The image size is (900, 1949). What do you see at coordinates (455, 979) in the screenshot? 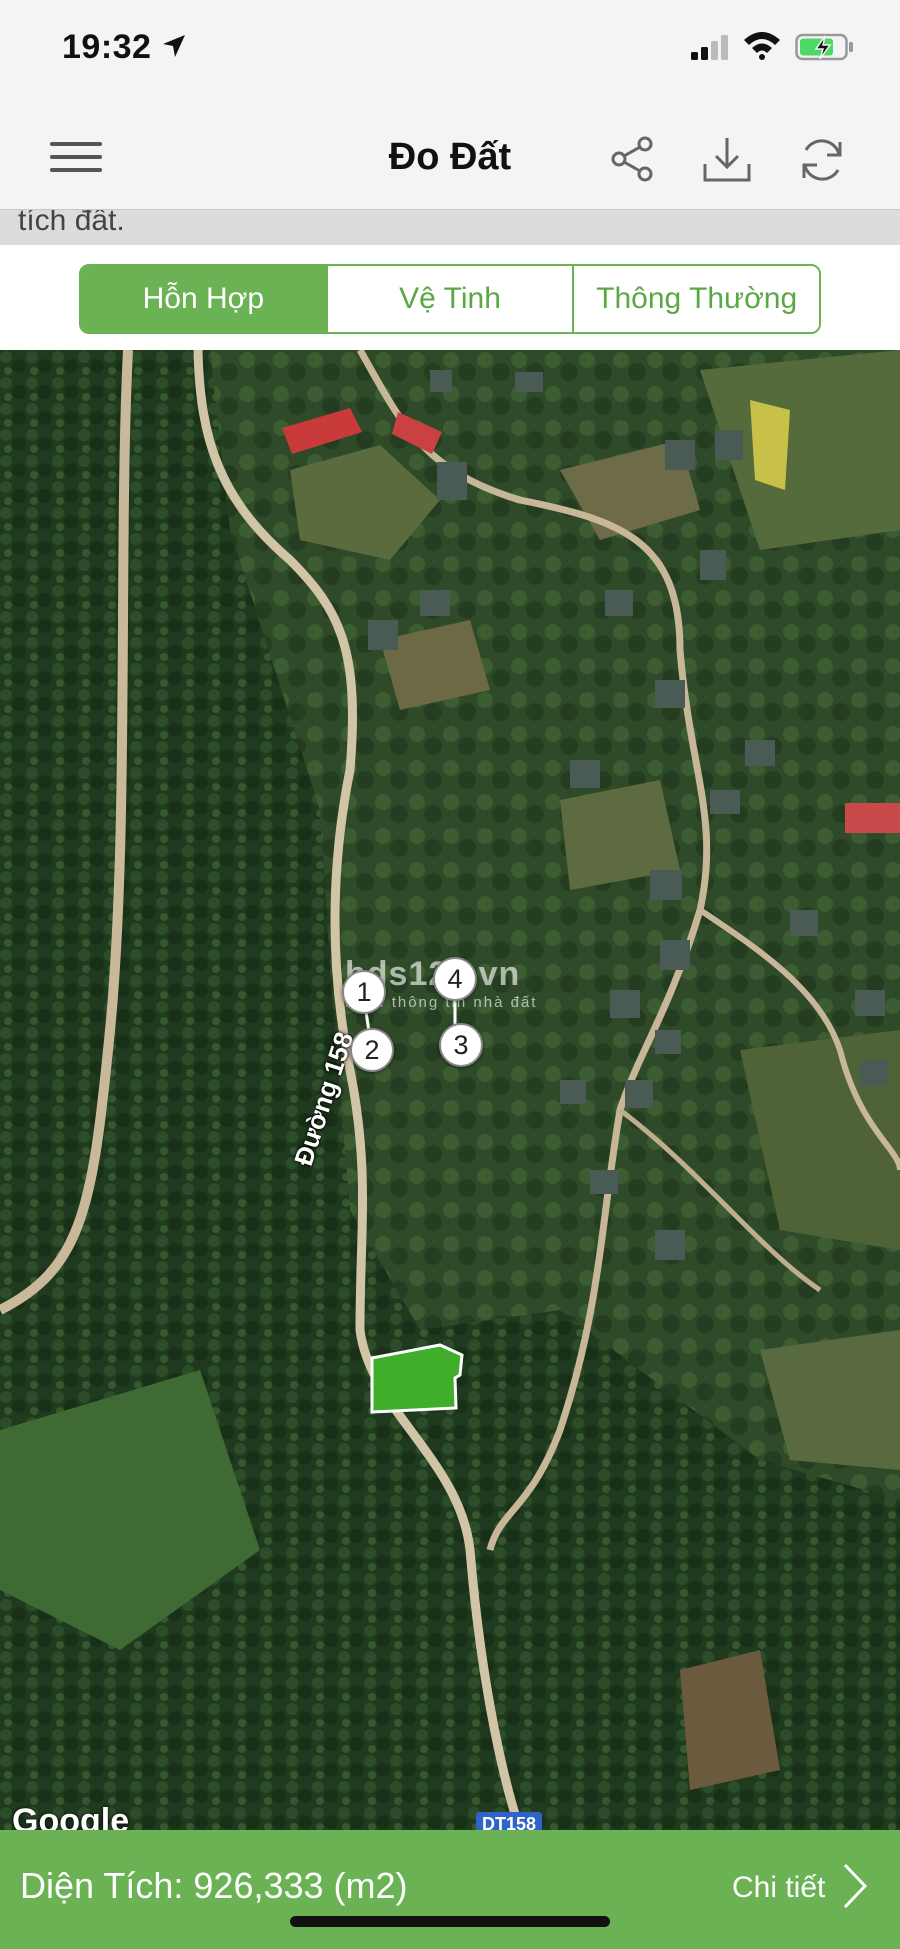
I see `plot-marker-4: 4` at bounding box center [455, 979].